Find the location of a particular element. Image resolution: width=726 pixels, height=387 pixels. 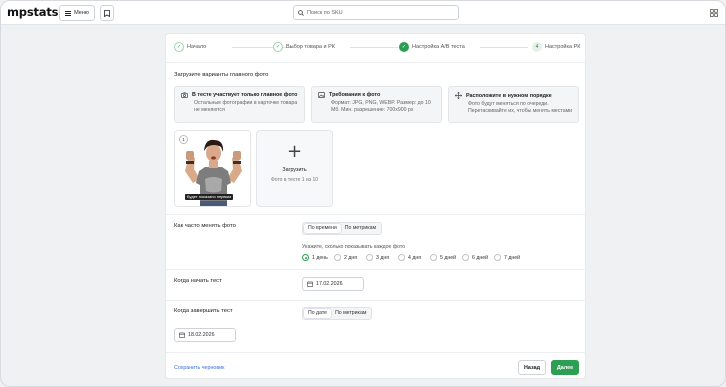

move-icon is located at coordinates (458, 95).